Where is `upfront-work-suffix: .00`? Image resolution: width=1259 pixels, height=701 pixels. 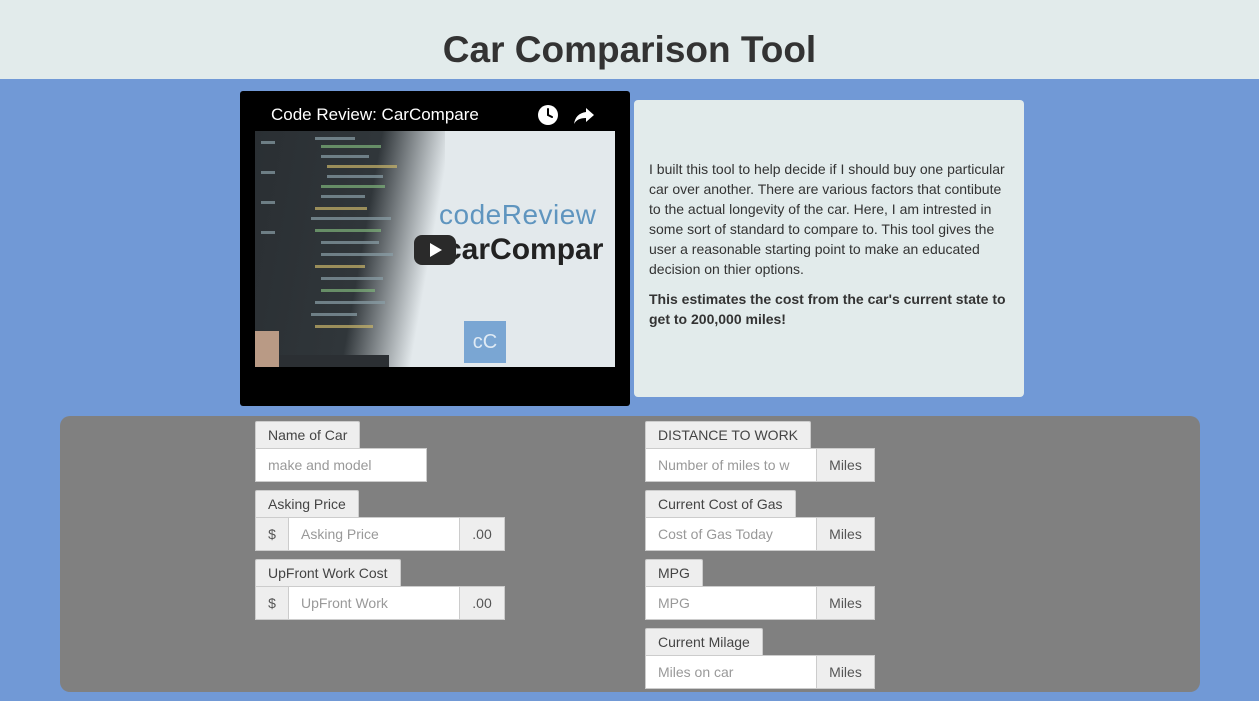 upfront-work-suffix: .00 is located at coordinates (482, 603).